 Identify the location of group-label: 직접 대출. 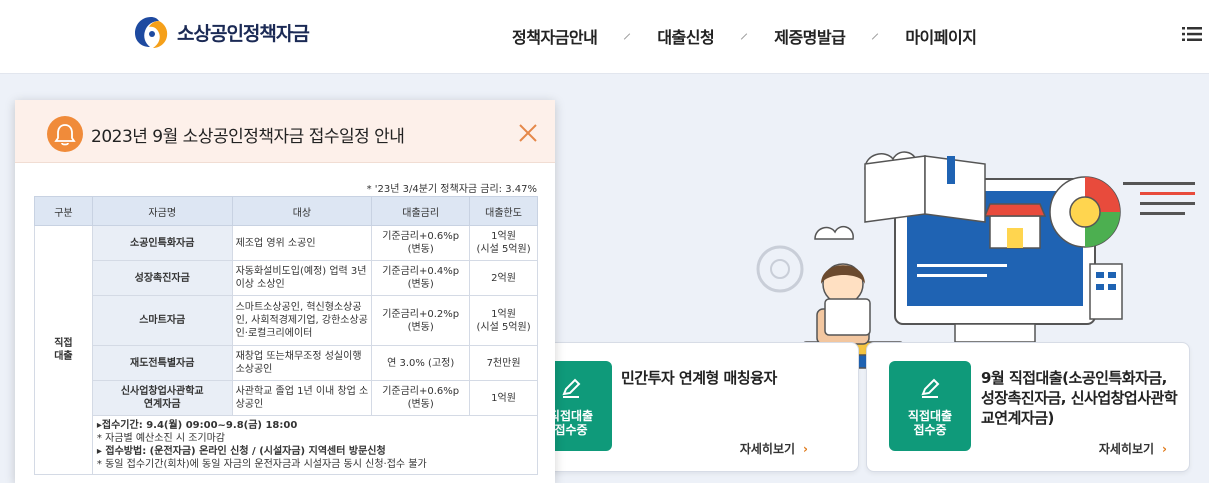
(63, 350).